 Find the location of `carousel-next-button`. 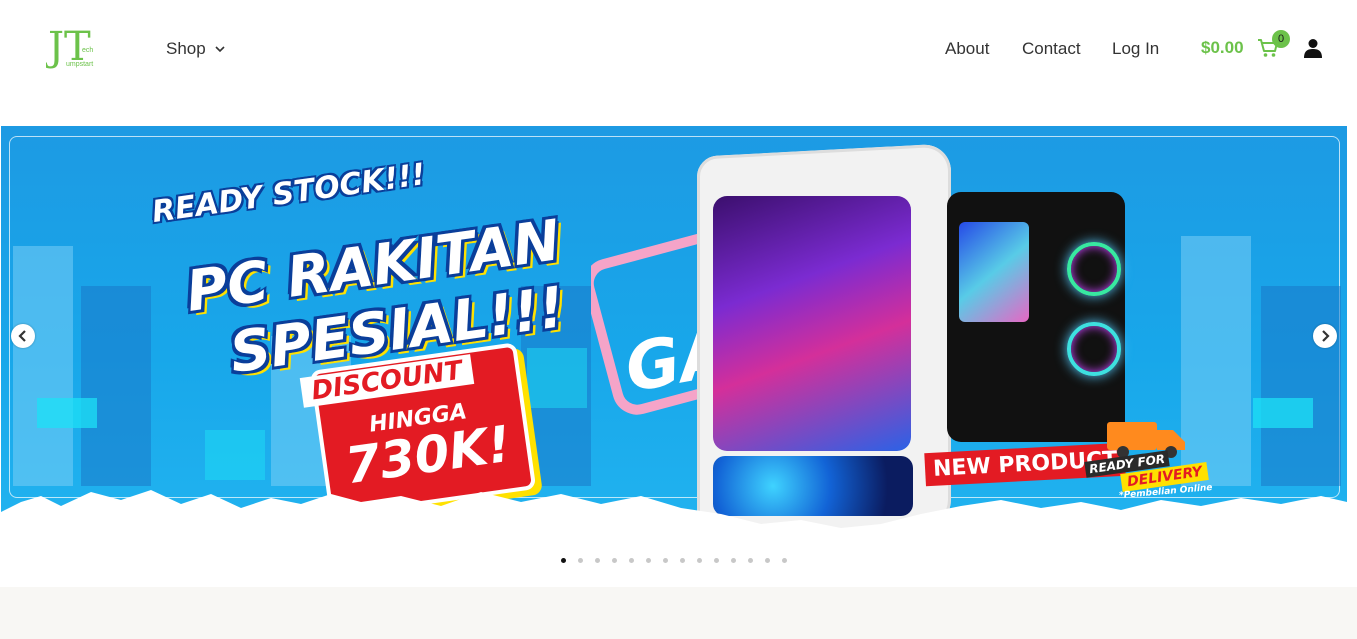

carousel-next-button is located at coordinates (1325, 336).